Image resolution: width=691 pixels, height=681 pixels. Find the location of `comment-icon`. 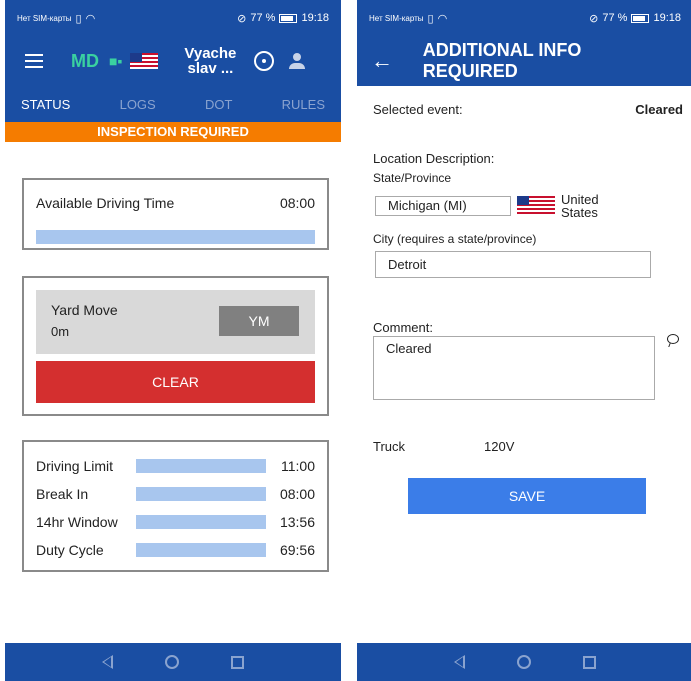

comment-icon is located at coordinates (673, 339).